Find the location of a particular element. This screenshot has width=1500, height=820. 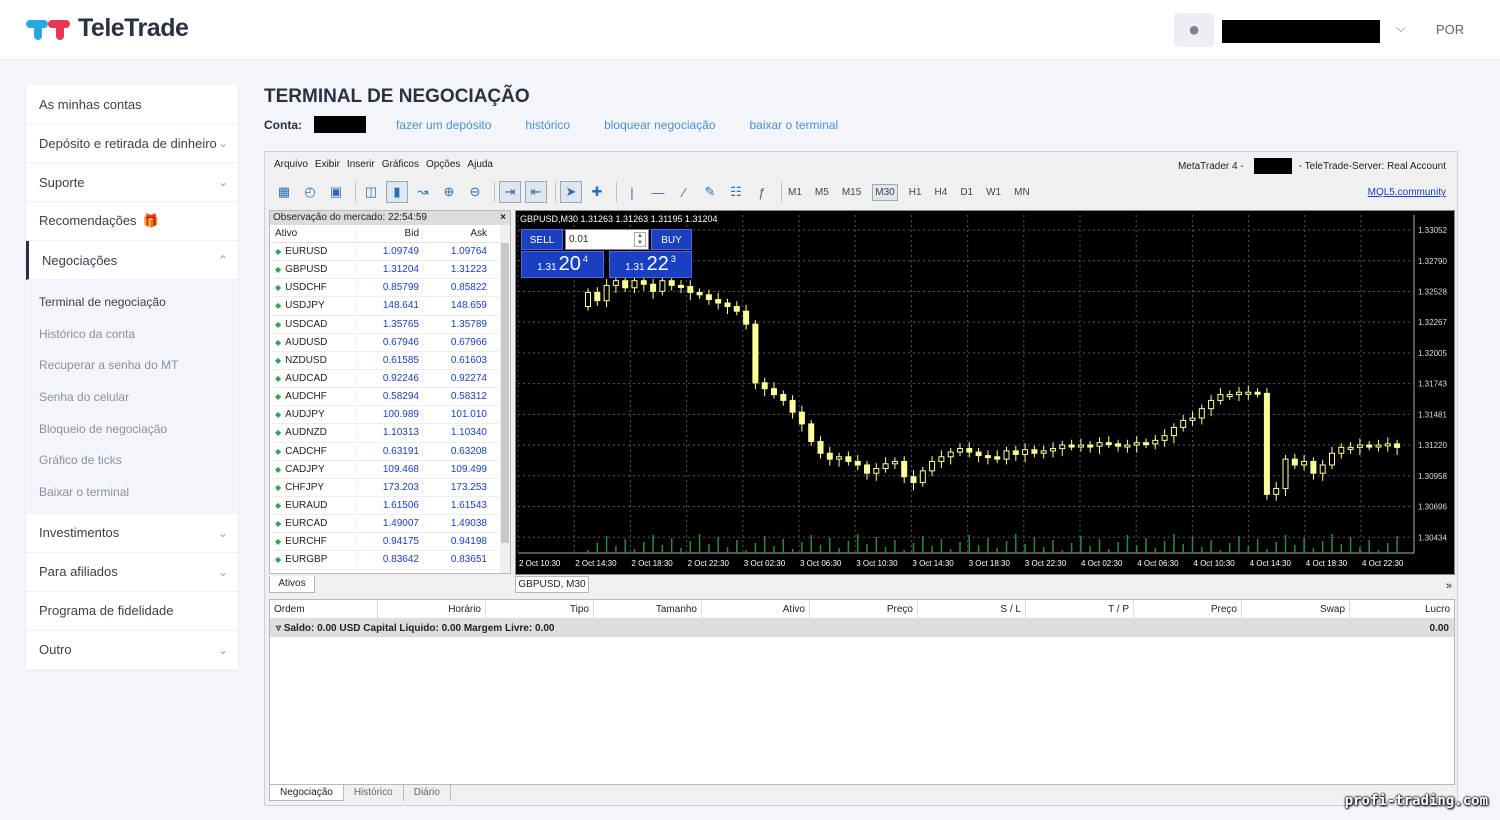

collapse-icon: ▿ is located at coordinates (280, 628).